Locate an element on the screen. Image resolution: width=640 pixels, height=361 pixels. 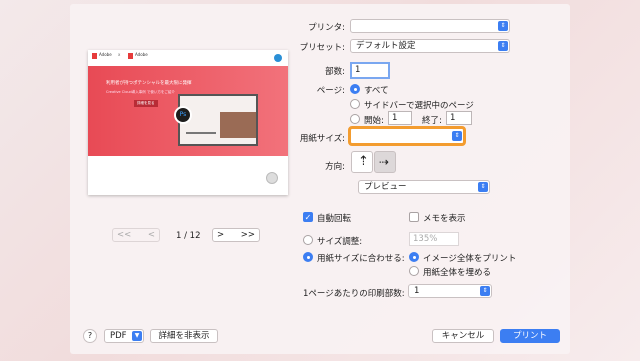
preview-brand1: Adobe is located at coordinates (105, 54).